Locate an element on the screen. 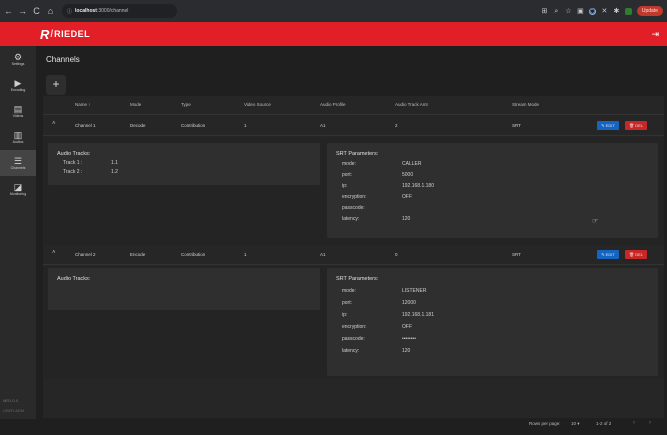 This screenshot has width=667, height=435. track-key: Track 1 : is located at coordinates (73, 163).